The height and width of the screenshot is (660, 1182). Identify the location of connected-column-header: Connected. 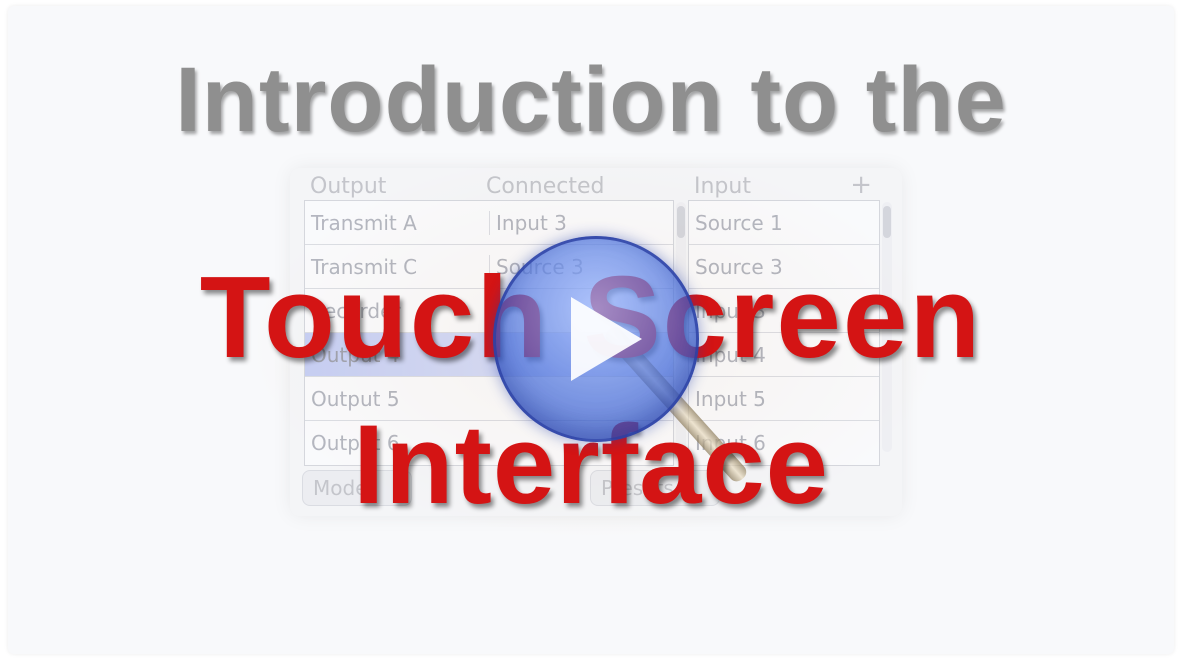
(545, 186).